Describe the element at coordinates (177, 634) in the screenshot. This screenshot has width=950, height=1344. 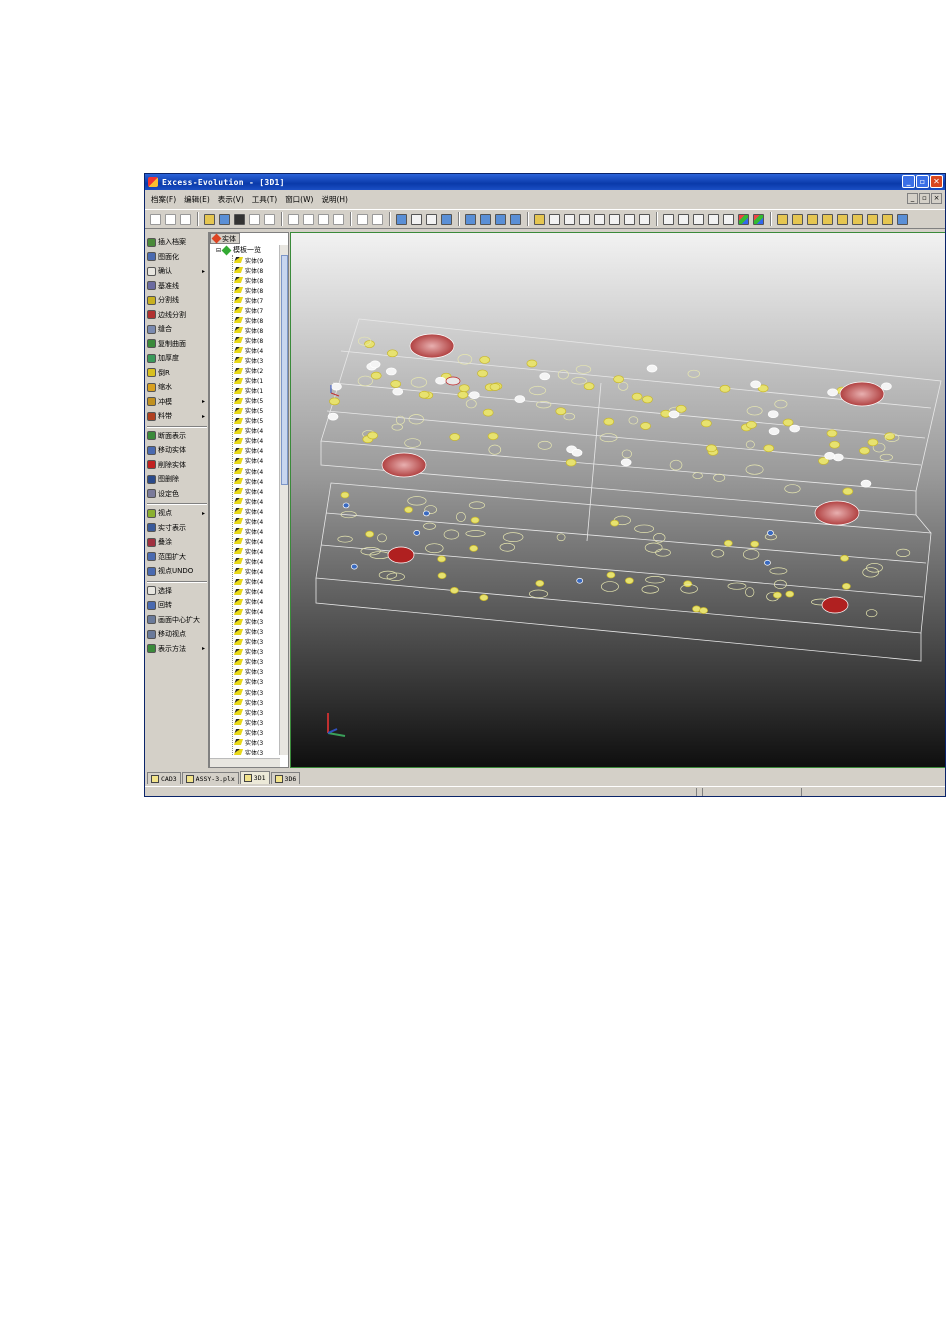
I see `command-item: 移动视点` at that location.